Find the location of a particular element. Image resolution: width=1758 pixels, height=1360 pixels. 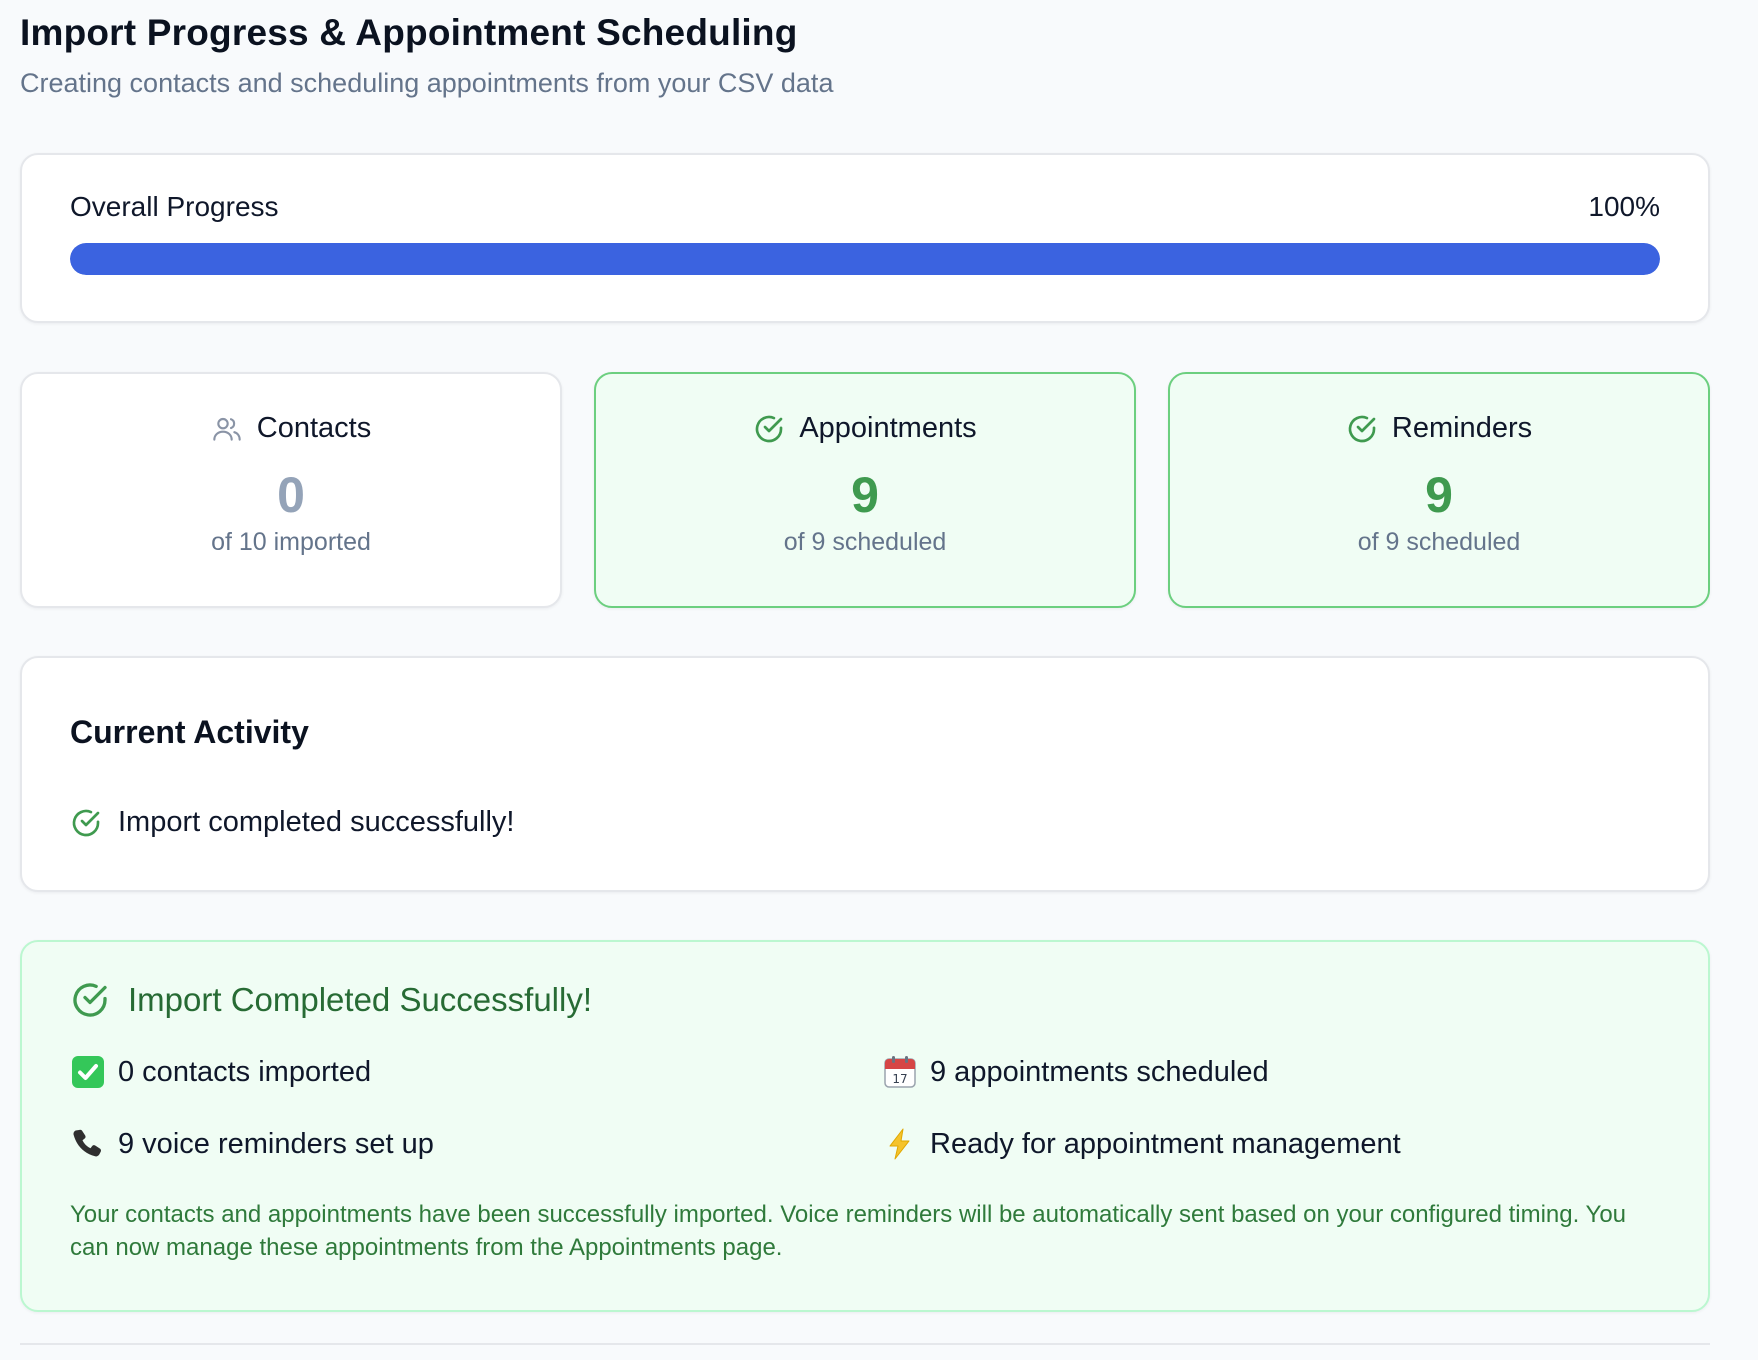

progress-bar is located at coordinates (865, 259).